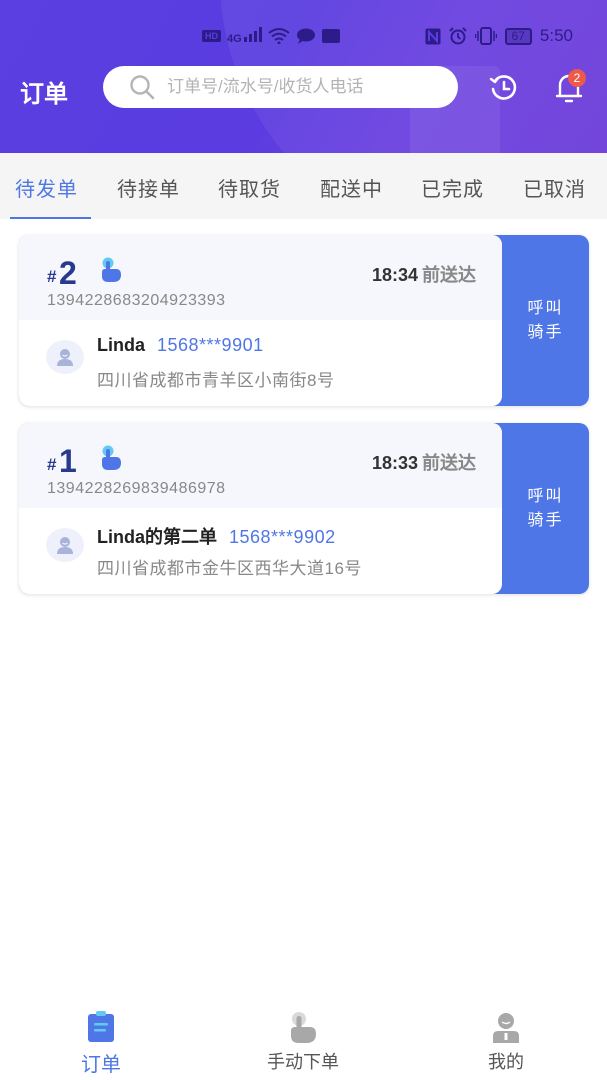 The height and width of the screenshot is (1080, 607). I want to click on 4g-signal-icon: 4G, so click(244, 35).